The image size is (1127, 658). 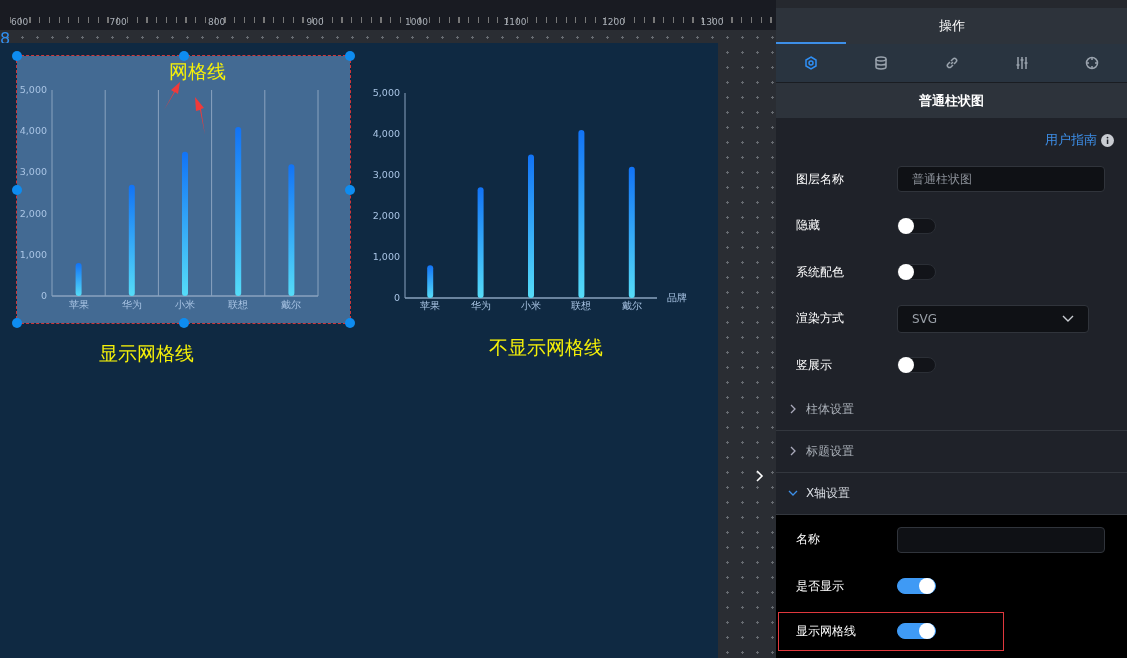 I want to click on panel-tab: 操作, so click(x=951, y=26).